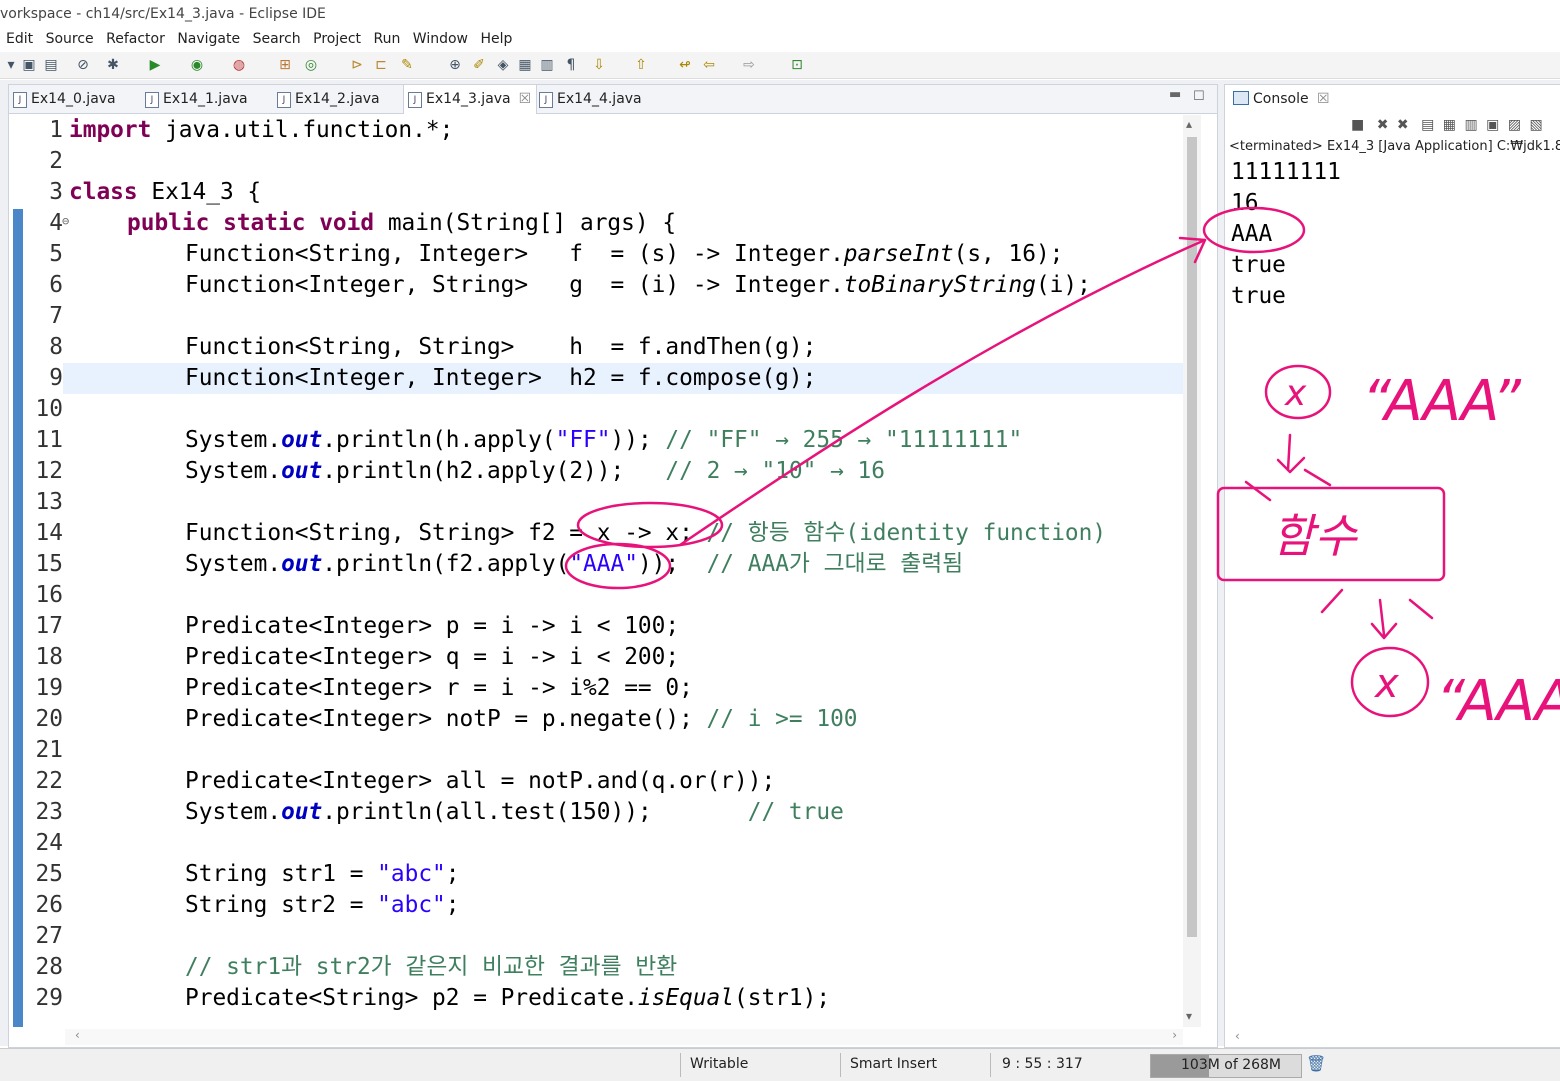 The height and width of the screenshot is (1081, 1560). What do you see at coordinates (1295, 393) in the screenshot?
I see `x-annotation-top: x` at bounding box center [1295, 393].